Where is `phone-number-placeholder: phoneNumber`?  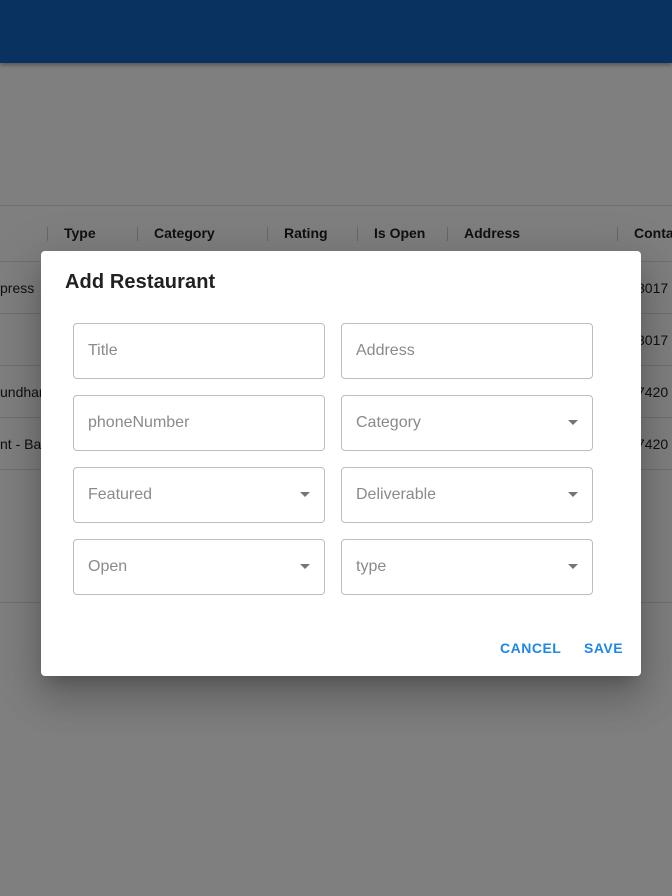 phone-number-placeholder: phoneNumber is located at coordinates (139, 422).